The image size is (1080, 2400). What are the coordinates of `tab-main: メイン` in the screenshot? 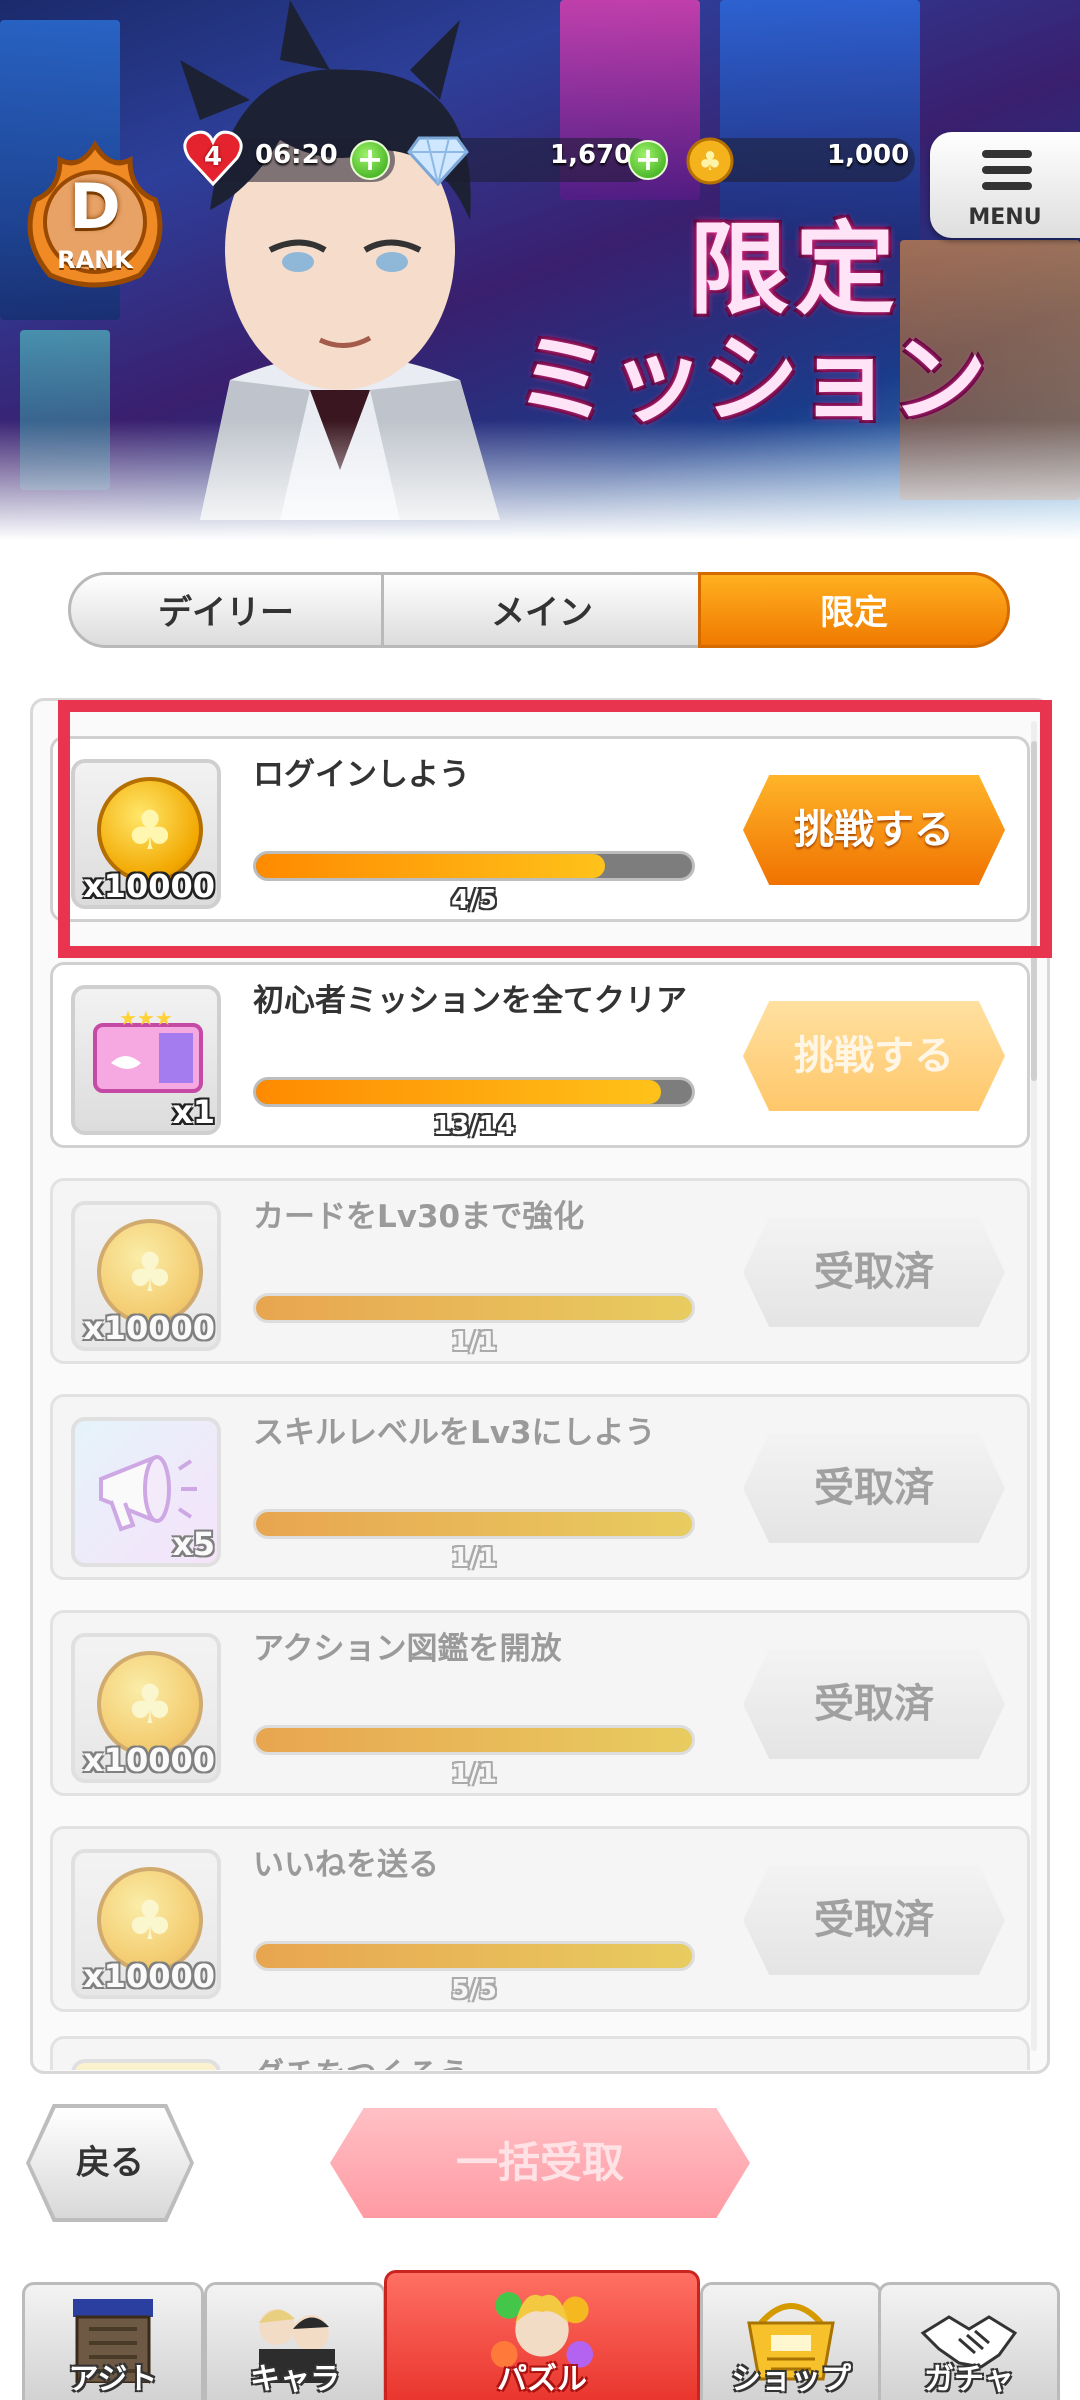 It's located at (542, 610).